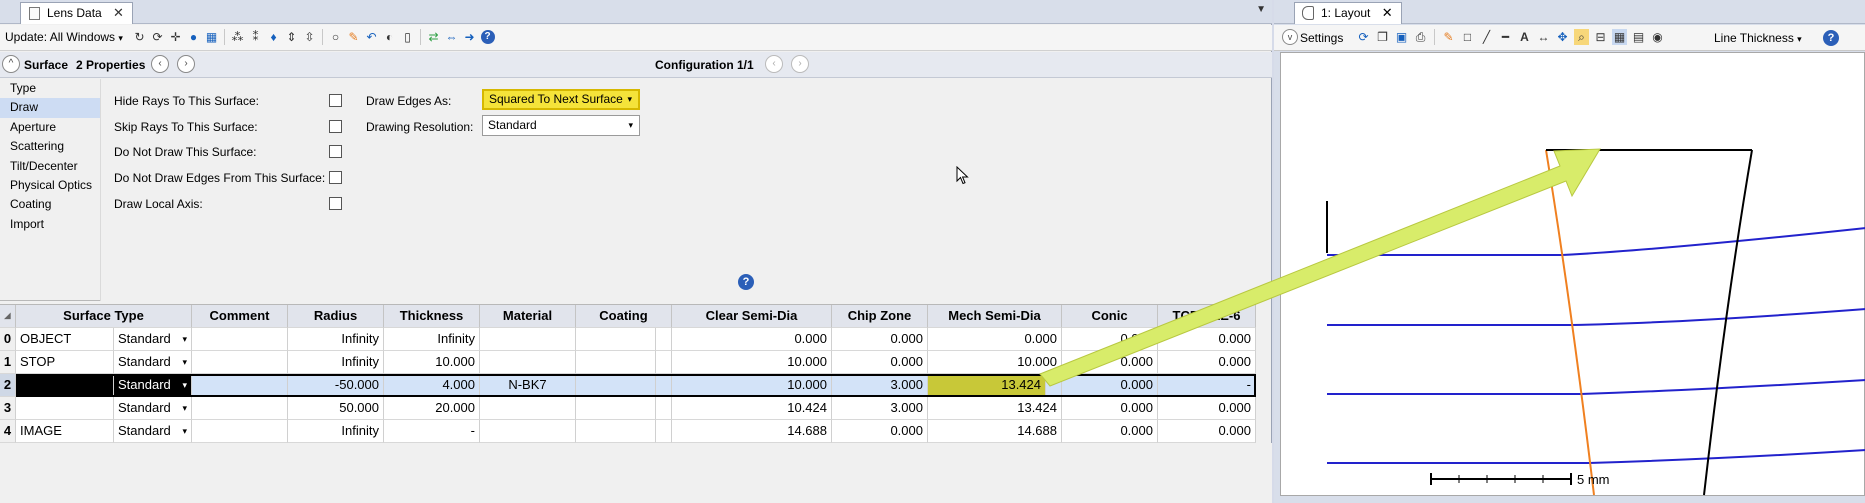  Describe the element at coordinates (157, 37) in the screenshot. I see `refresh-all-icon: ⟳` at that location.